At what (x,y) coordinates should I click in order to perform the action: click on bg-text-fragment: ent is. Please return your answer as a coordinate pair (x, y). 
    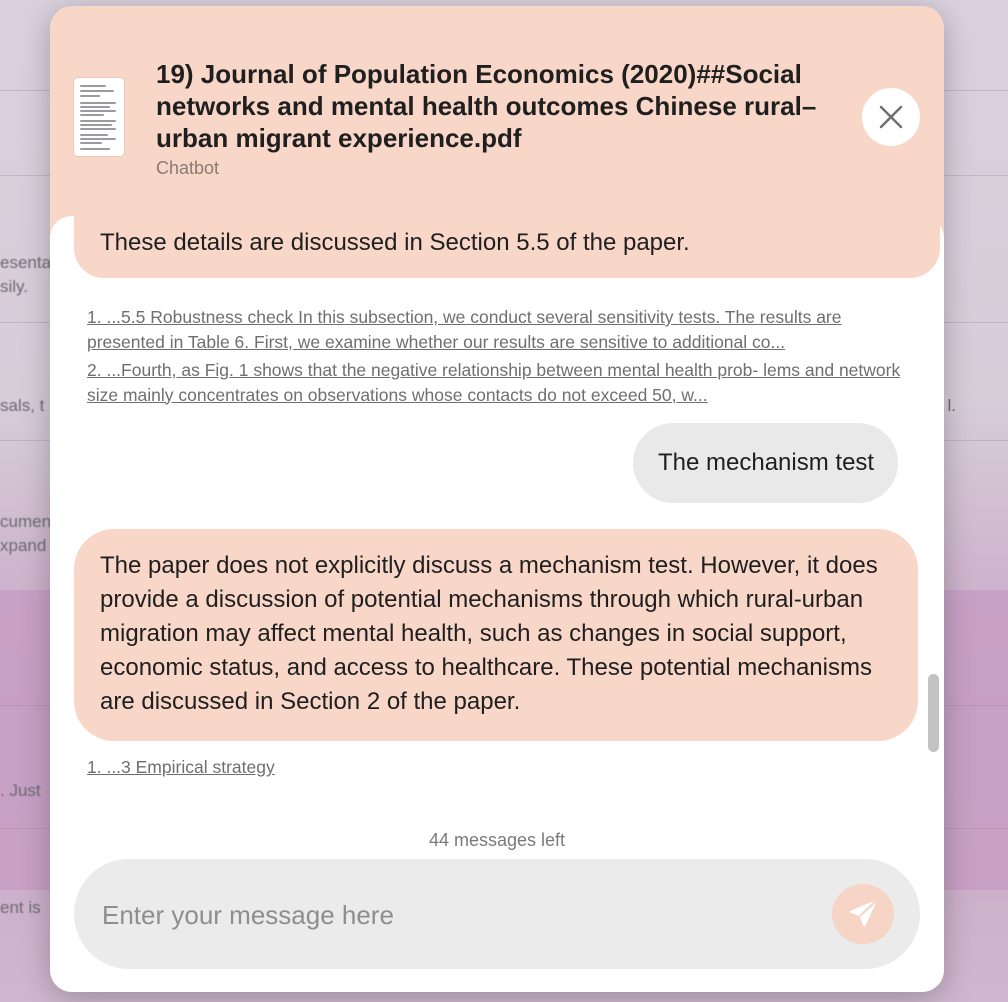
    Looking at the image, I should click on (20, 907).